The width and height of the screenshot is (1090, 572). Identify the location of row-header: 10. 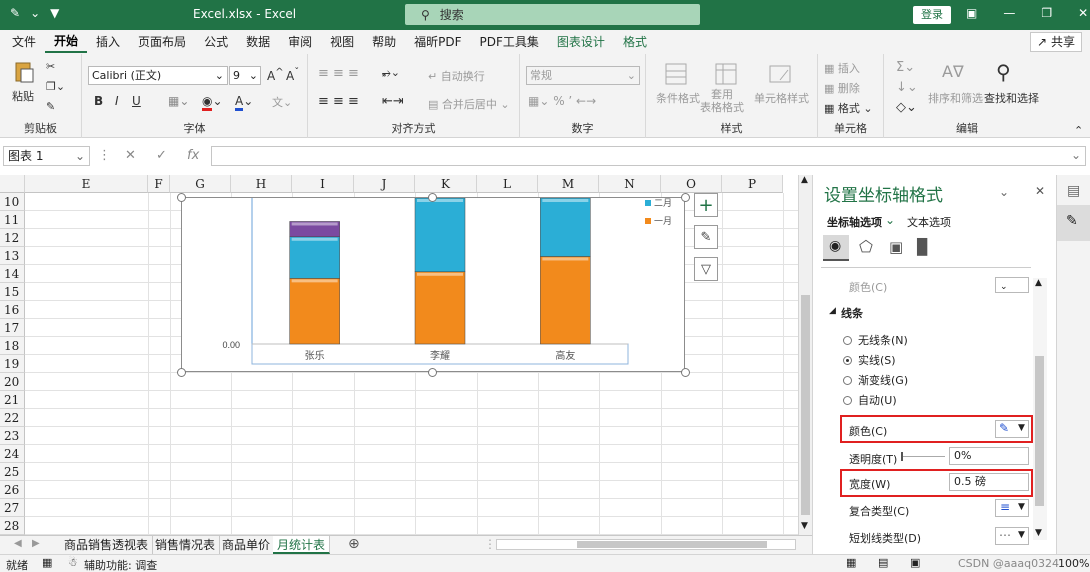
(12, 202).